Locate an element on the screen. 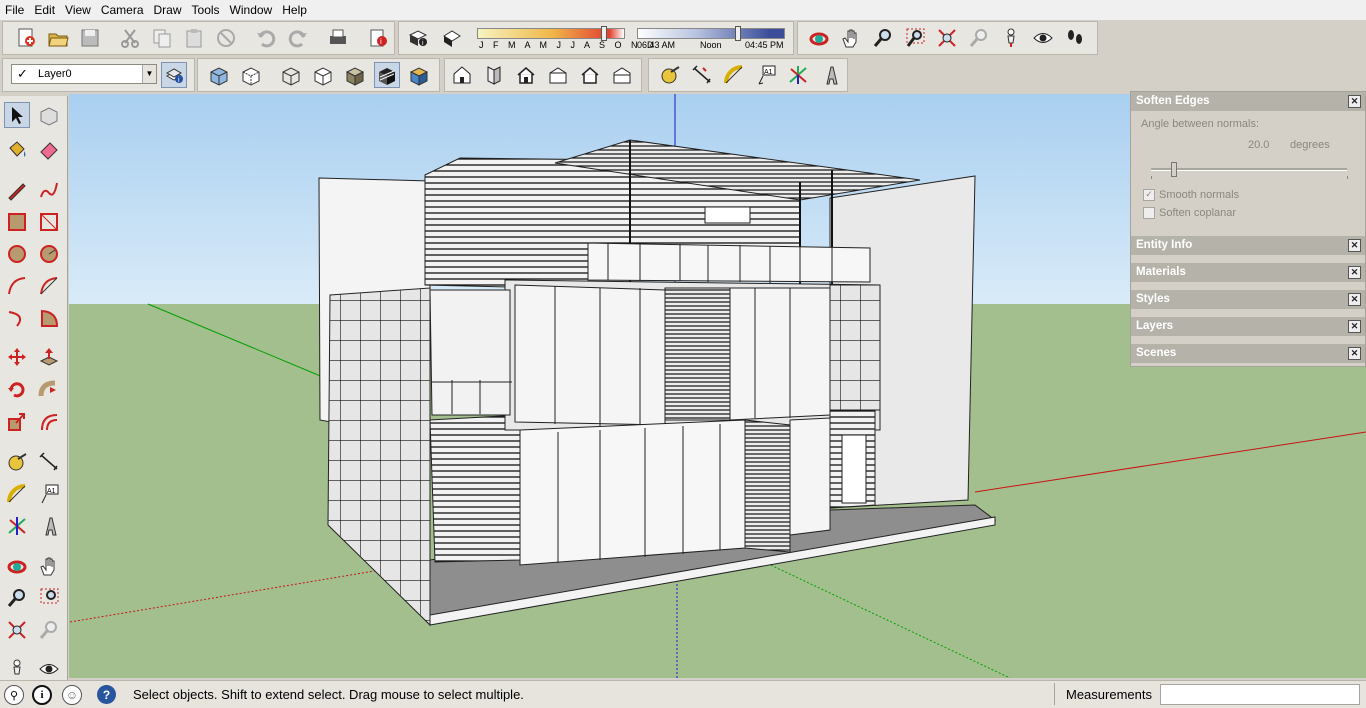 This screenshot has height=708, width=1366. layers-header: Layers ✕ is located at coordinates (1248, 326).